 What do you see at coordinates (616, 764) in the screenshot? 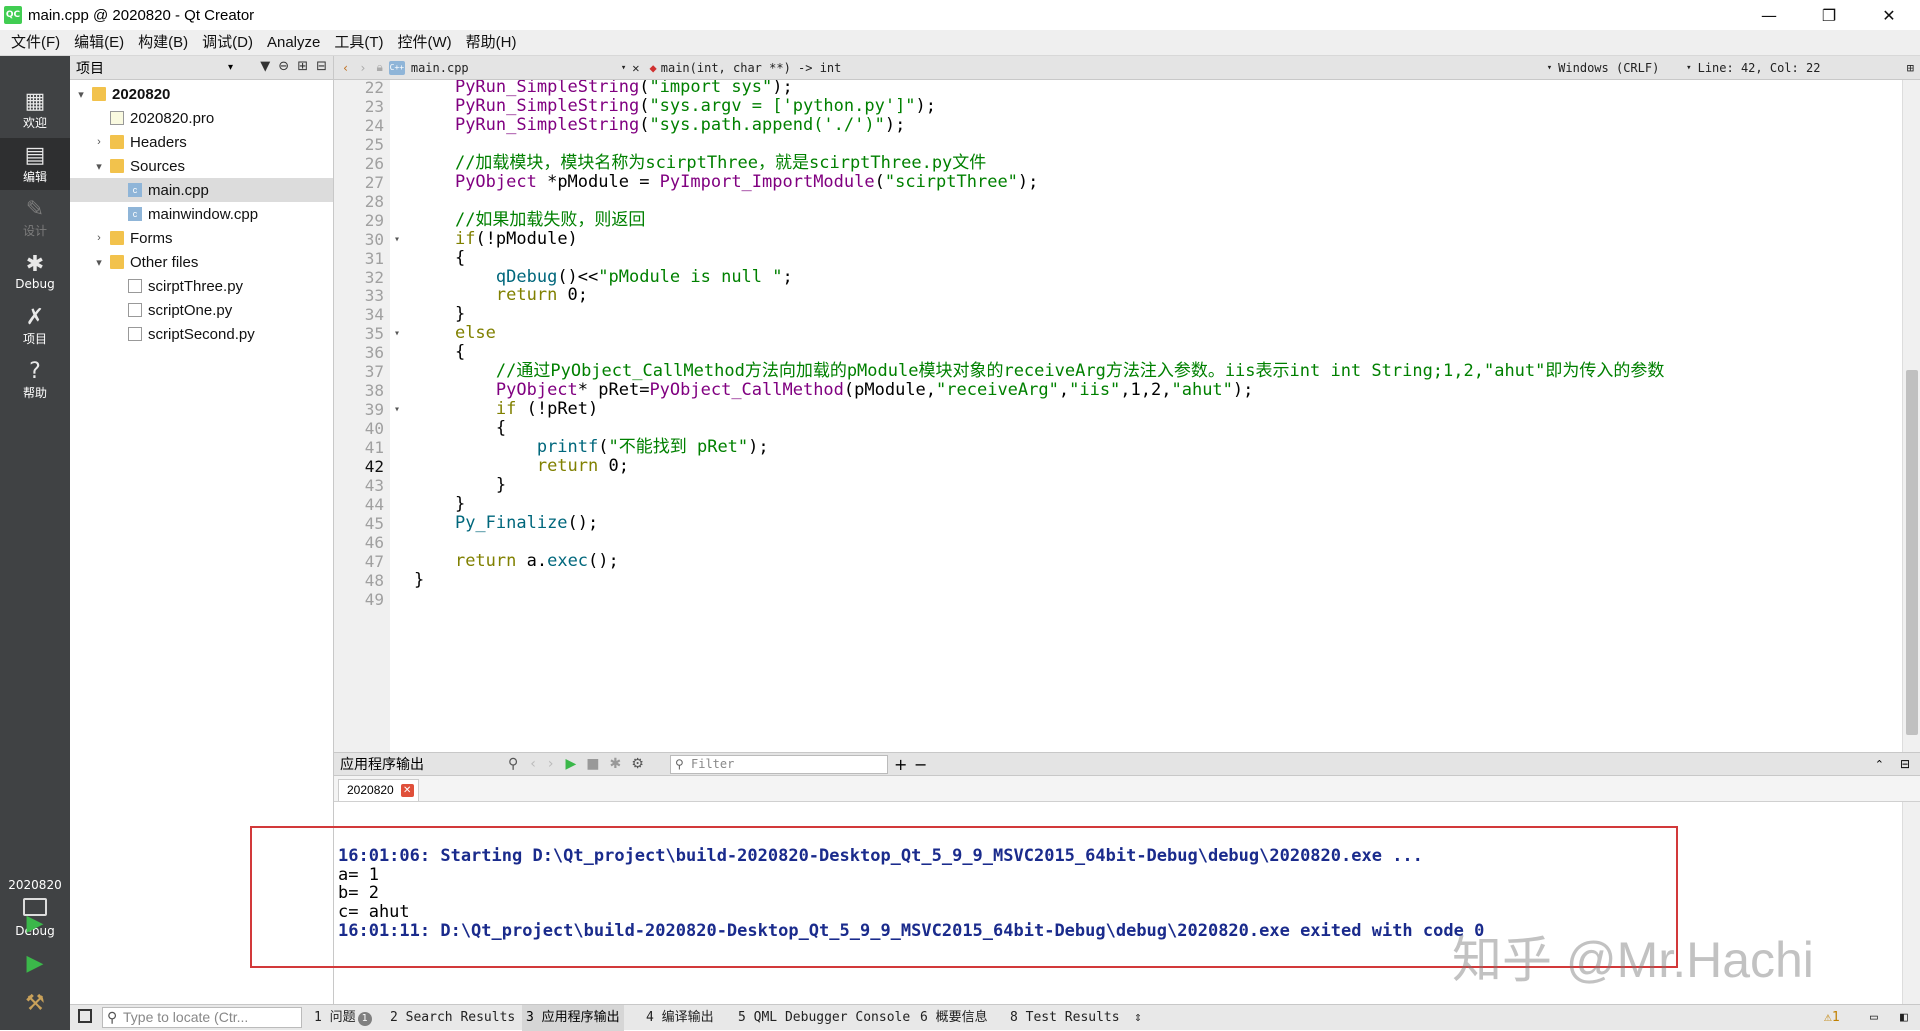
I see `attach-debugger-icon: ✱` at bounding box center [616, 764].